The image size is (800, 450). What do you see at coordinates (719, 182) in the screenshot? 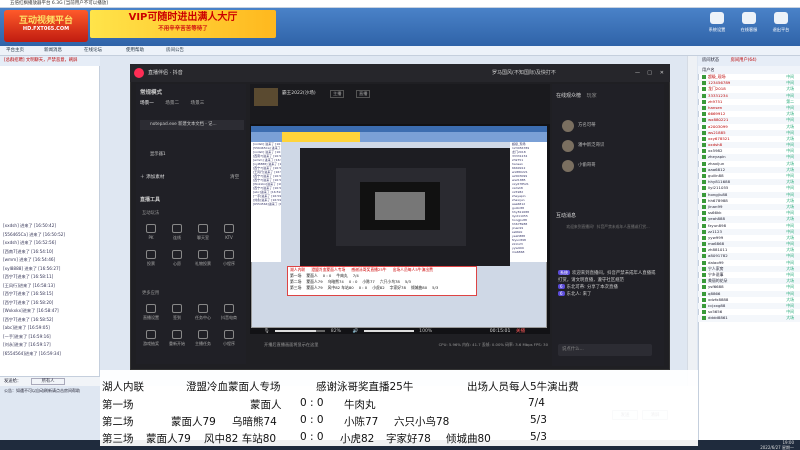
I see `user-name: hhy811688` at bounding box center [719, 182].